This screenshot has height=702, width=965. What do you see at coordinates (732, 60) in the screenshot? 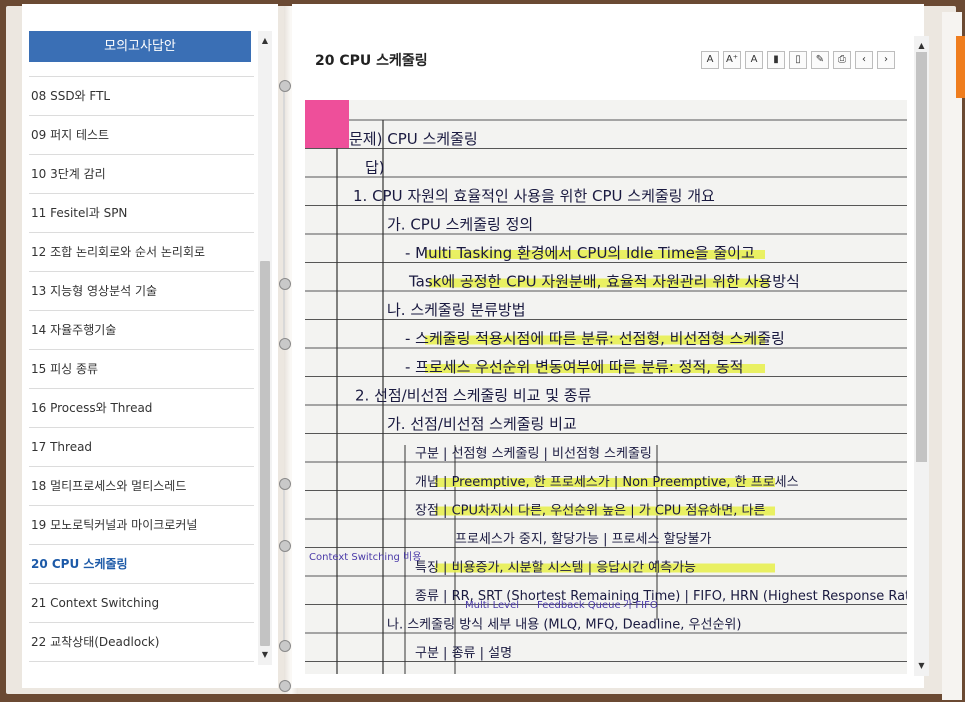
I see `font-increase-icon: A⁺` at bounding box center [732, 60].